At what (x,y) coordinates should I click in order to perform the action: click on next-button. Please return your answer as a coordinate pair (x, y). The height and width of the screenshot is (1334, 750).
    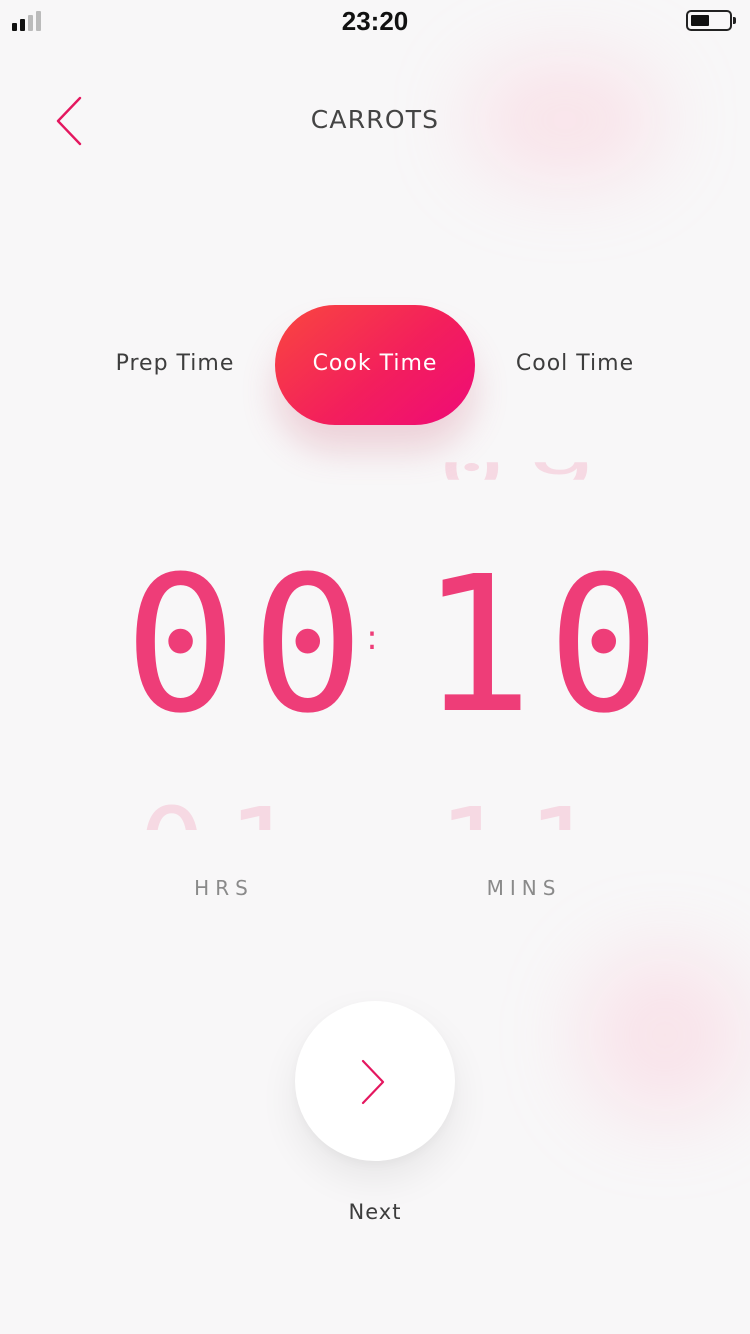
    Looking at the image, I should click on (375, 1081).